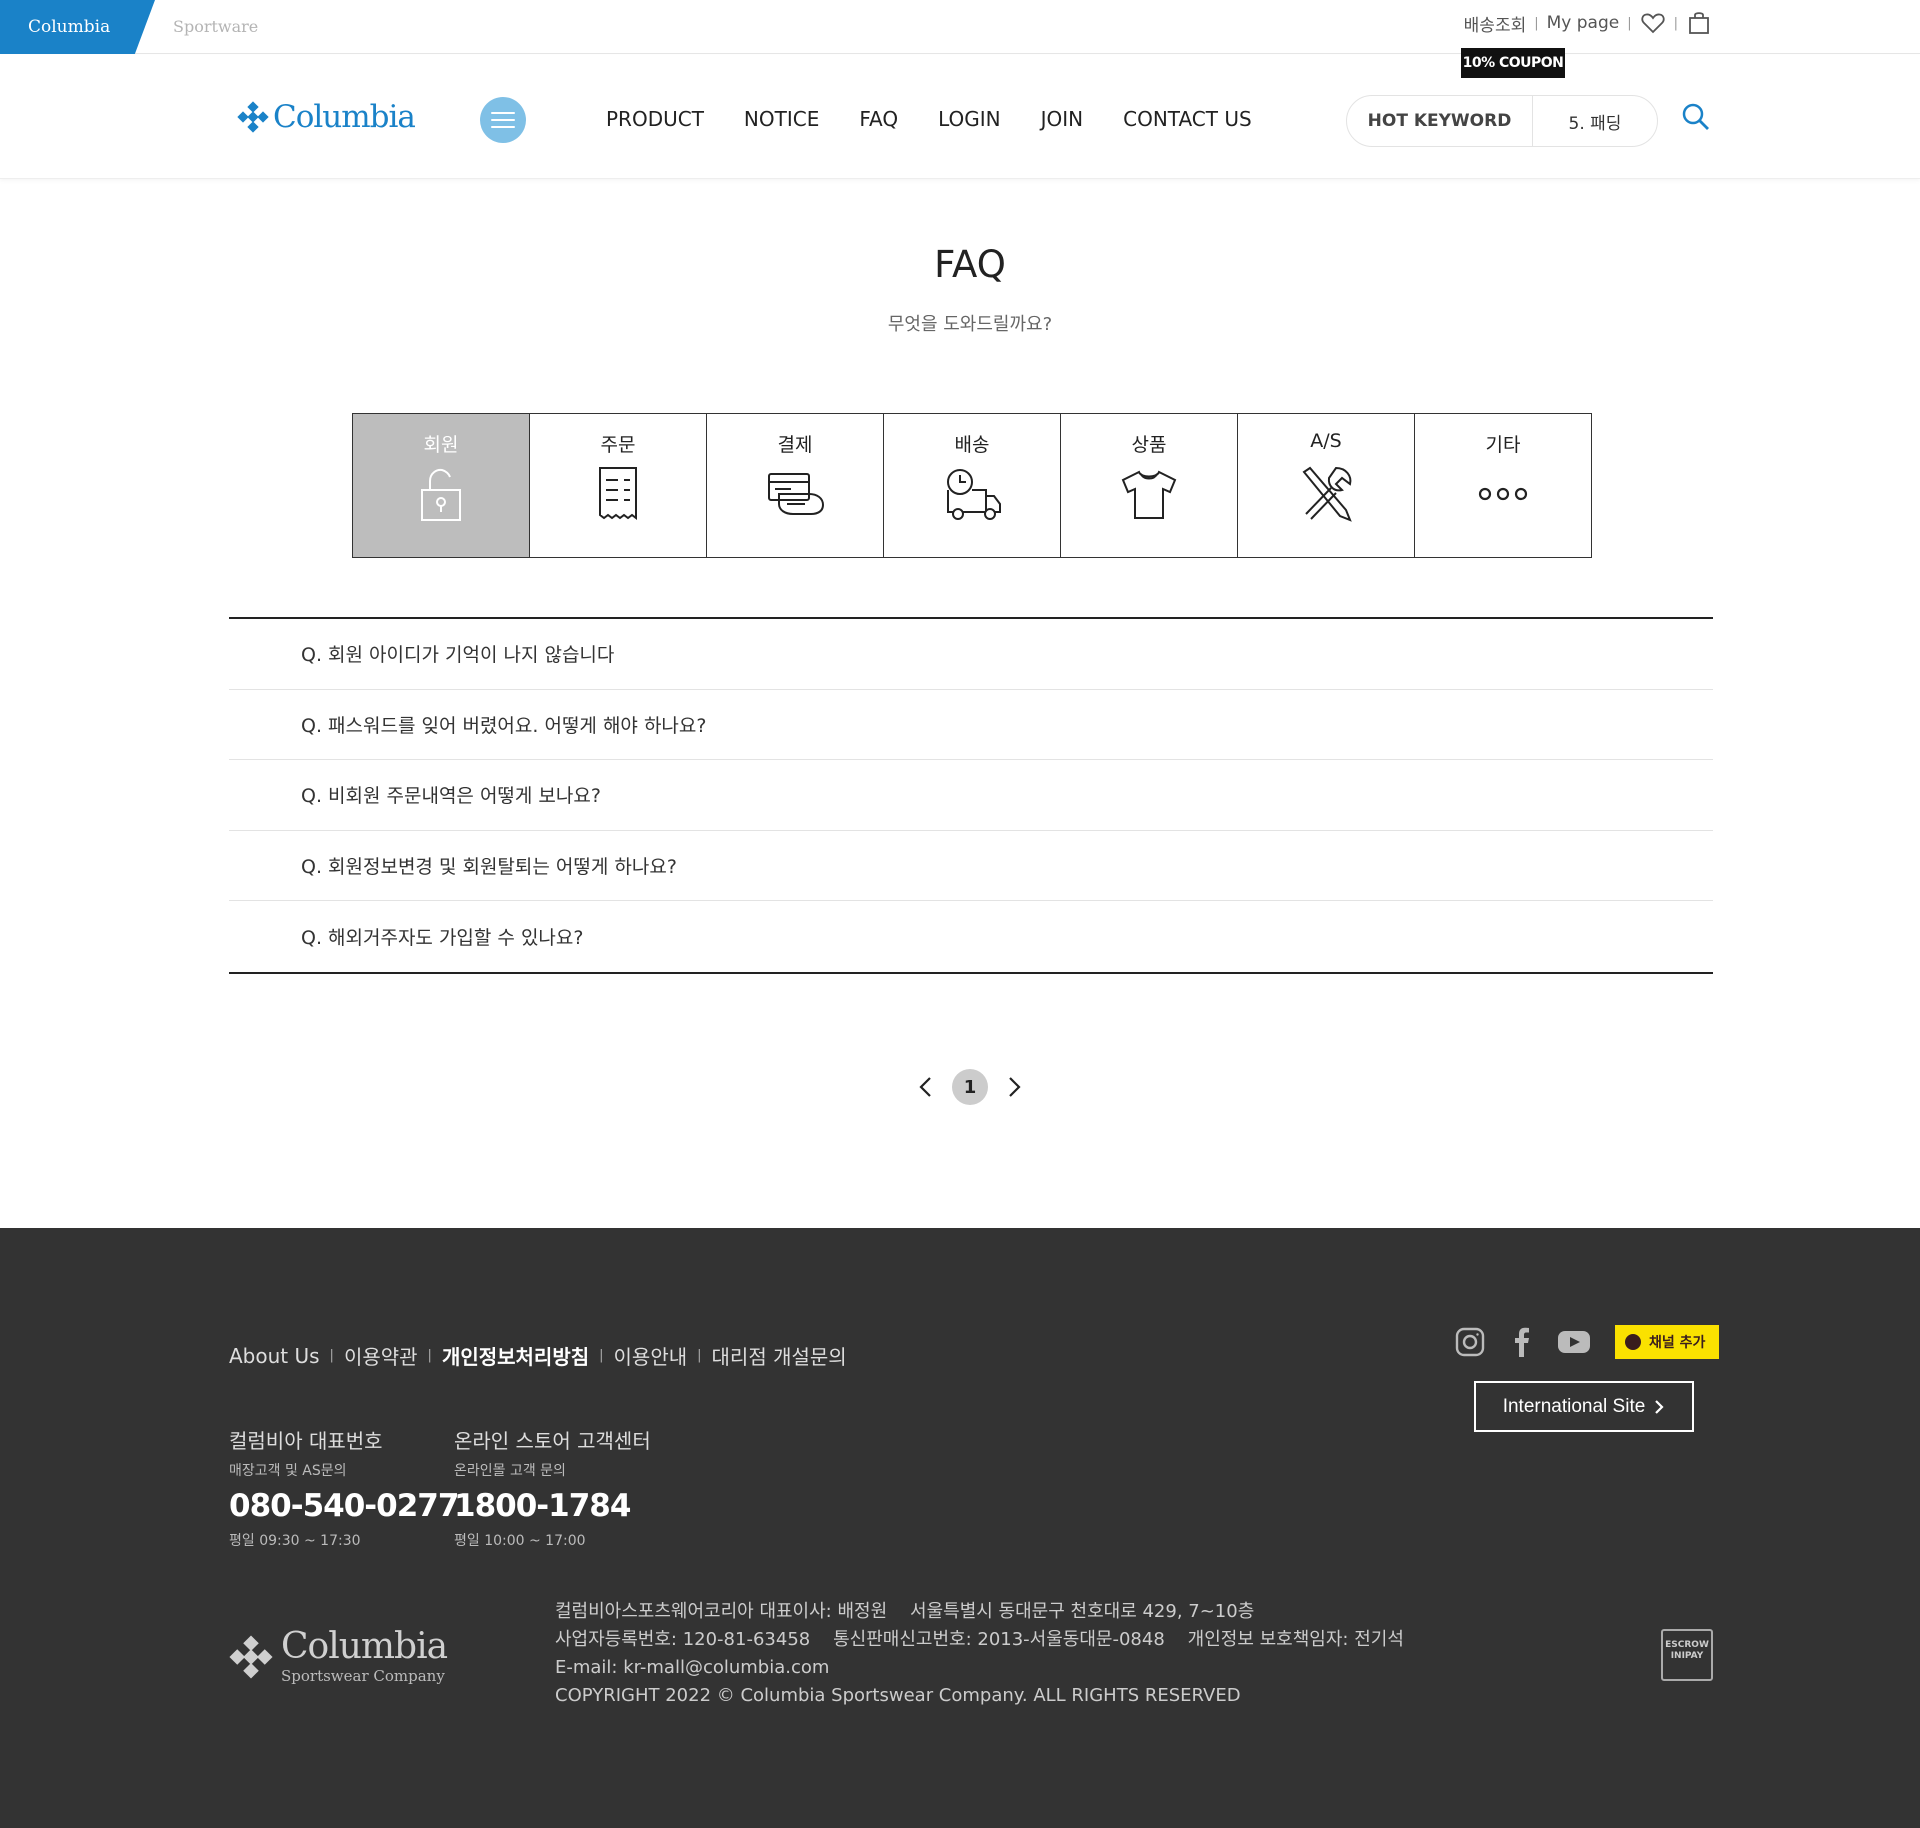  What do you see at coordinates (651, 1355) in the screenshot?
I see `footer-link-guide: 이용안내` at bounding box center [651, 1355].